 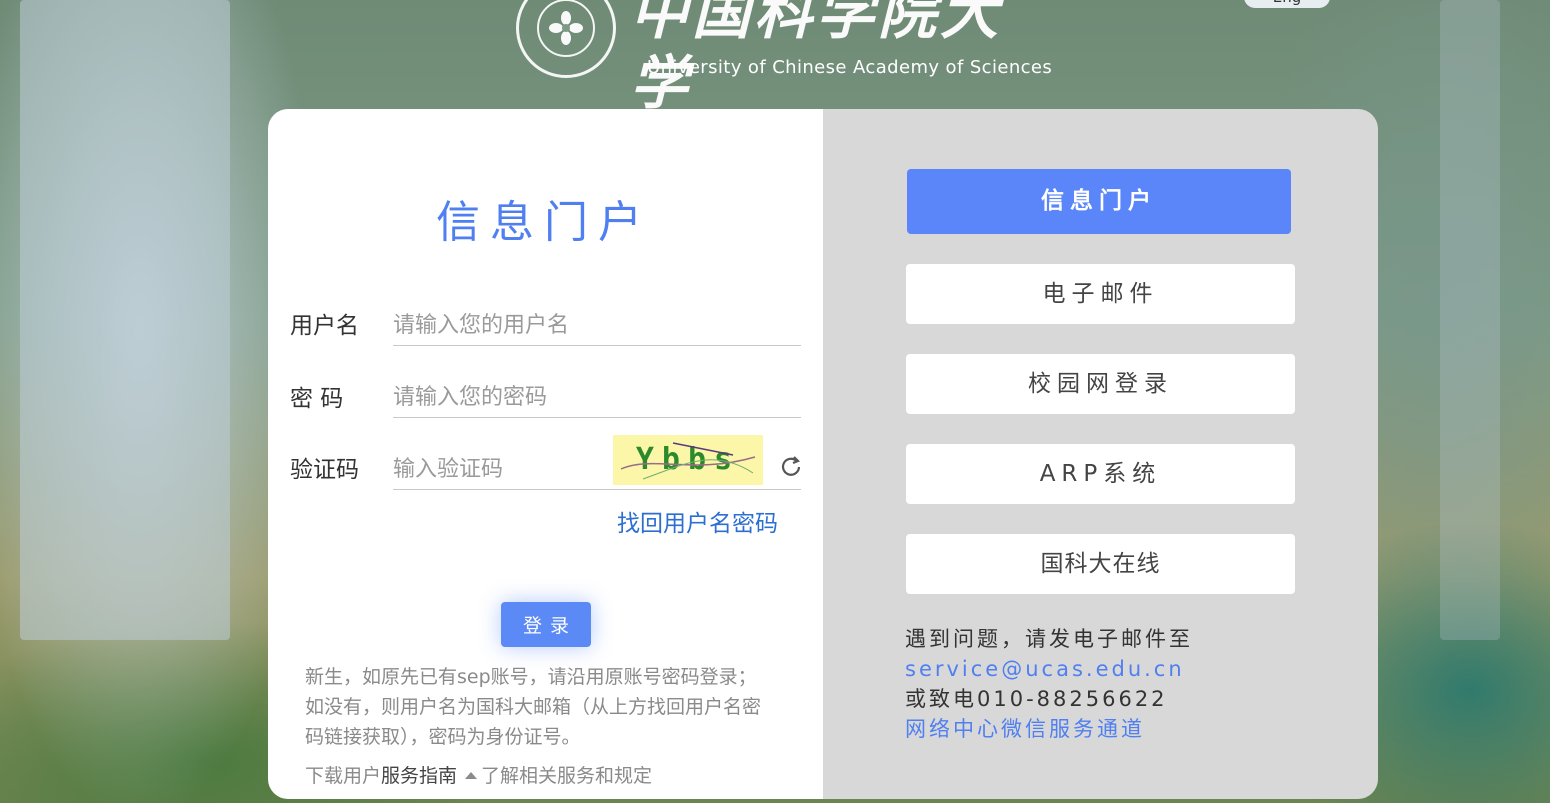 I want to click on page-title: 信息门户, so click(x=544, y=222).